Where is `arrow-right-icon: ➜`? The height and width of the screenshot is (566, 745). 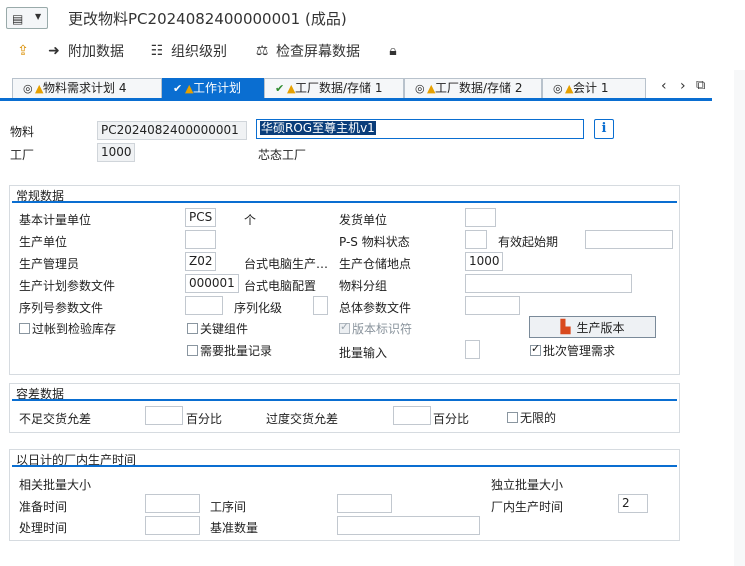 arrow-right-icon: ➜ is located at coordinates (54, 51).